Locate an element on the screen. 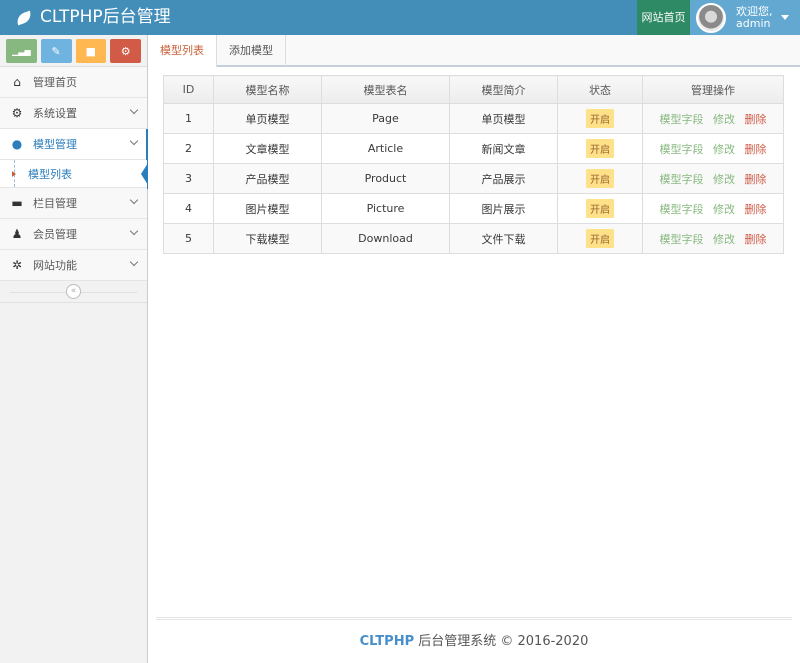  cell-table: Article is located at coordinates (385, 148).